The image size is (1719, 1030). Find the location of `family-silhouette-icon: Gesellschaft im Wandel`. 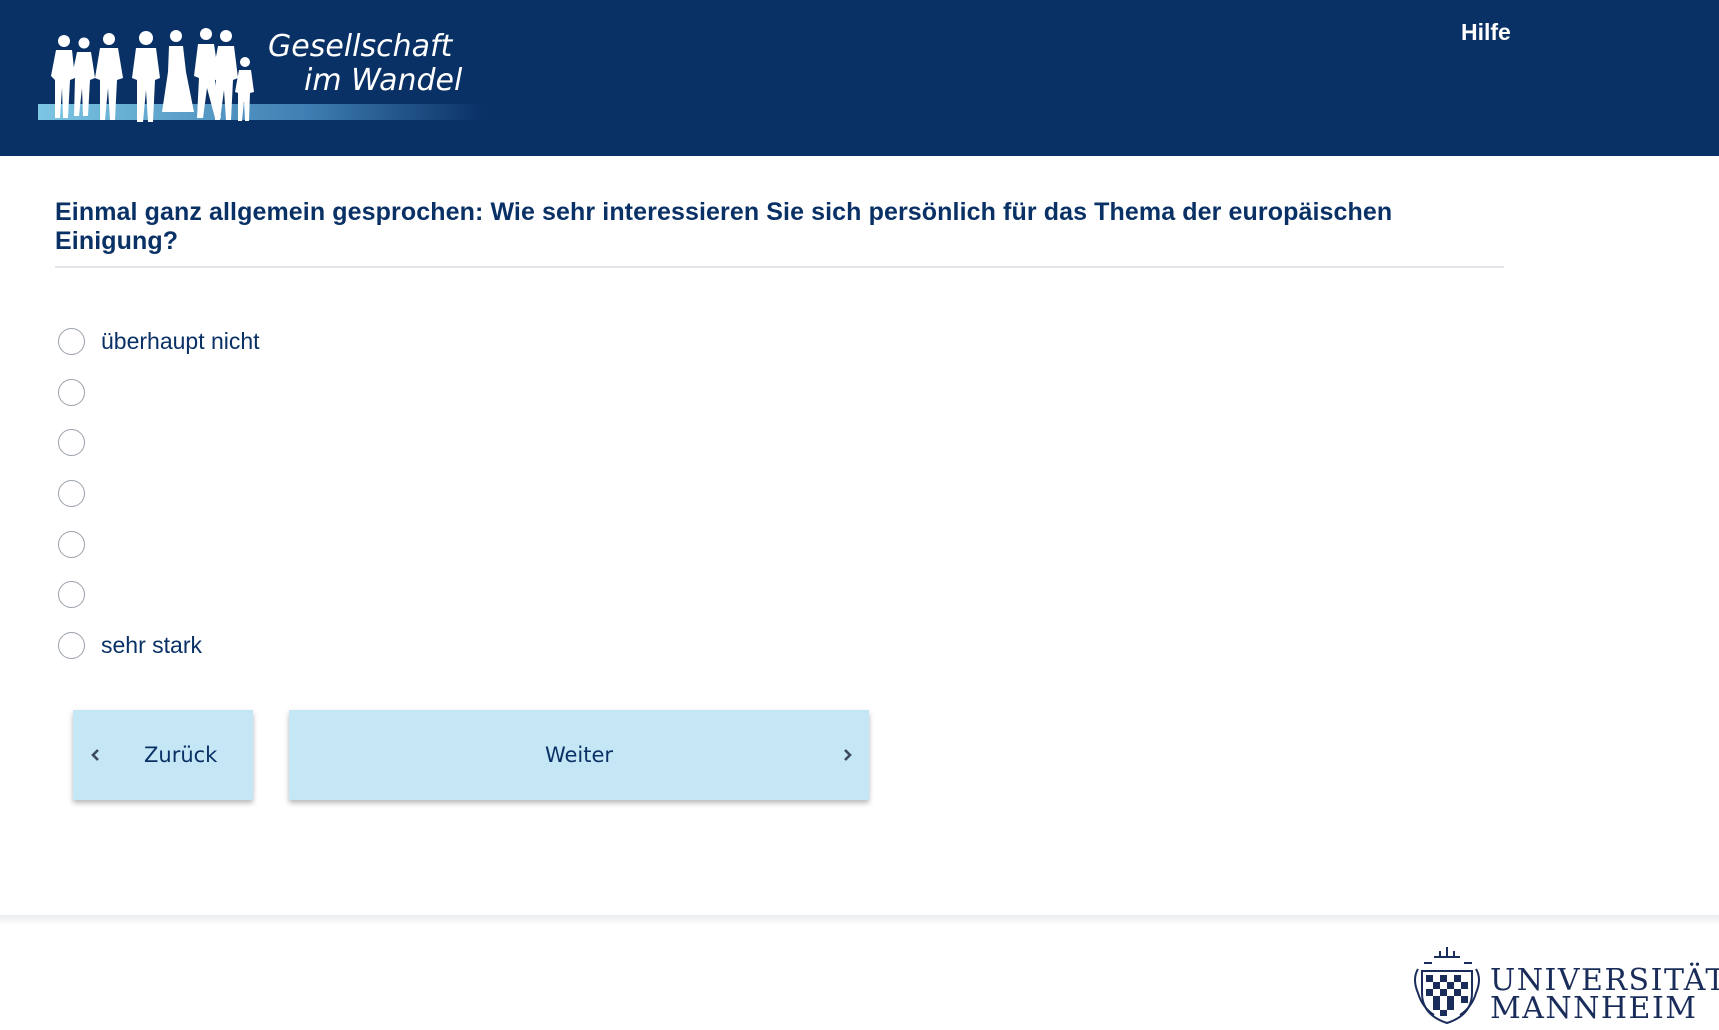

family-silhouette-icon: Gesellschaft im Wandel is located at coordinates (260, 75).